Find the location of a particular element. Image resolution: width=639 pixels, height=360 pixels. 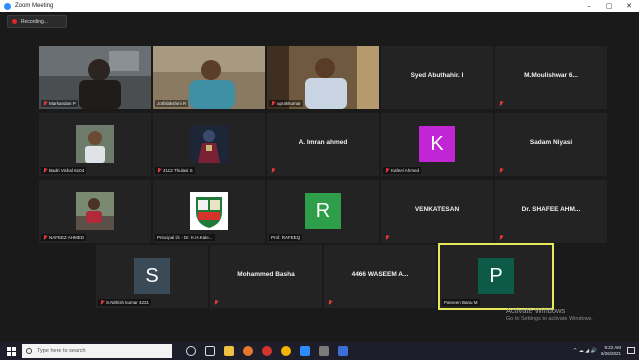

participant-display-name: Mohammed Basha is located at coordinates (266, 274).